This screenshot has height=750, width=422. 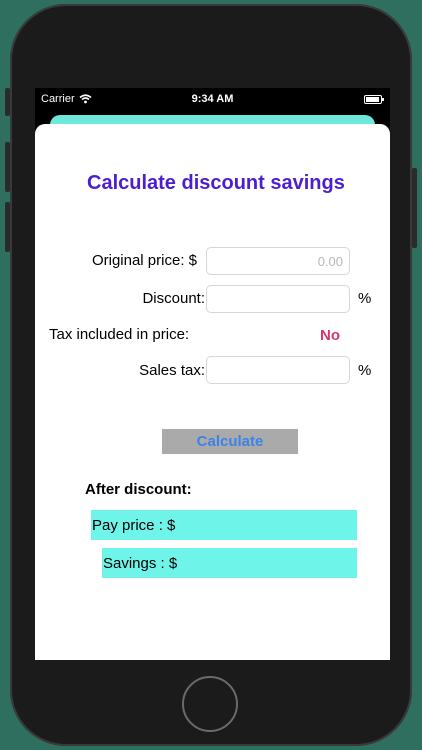 I want to click on discount-label: Discount:, so click(x=173, y=298).